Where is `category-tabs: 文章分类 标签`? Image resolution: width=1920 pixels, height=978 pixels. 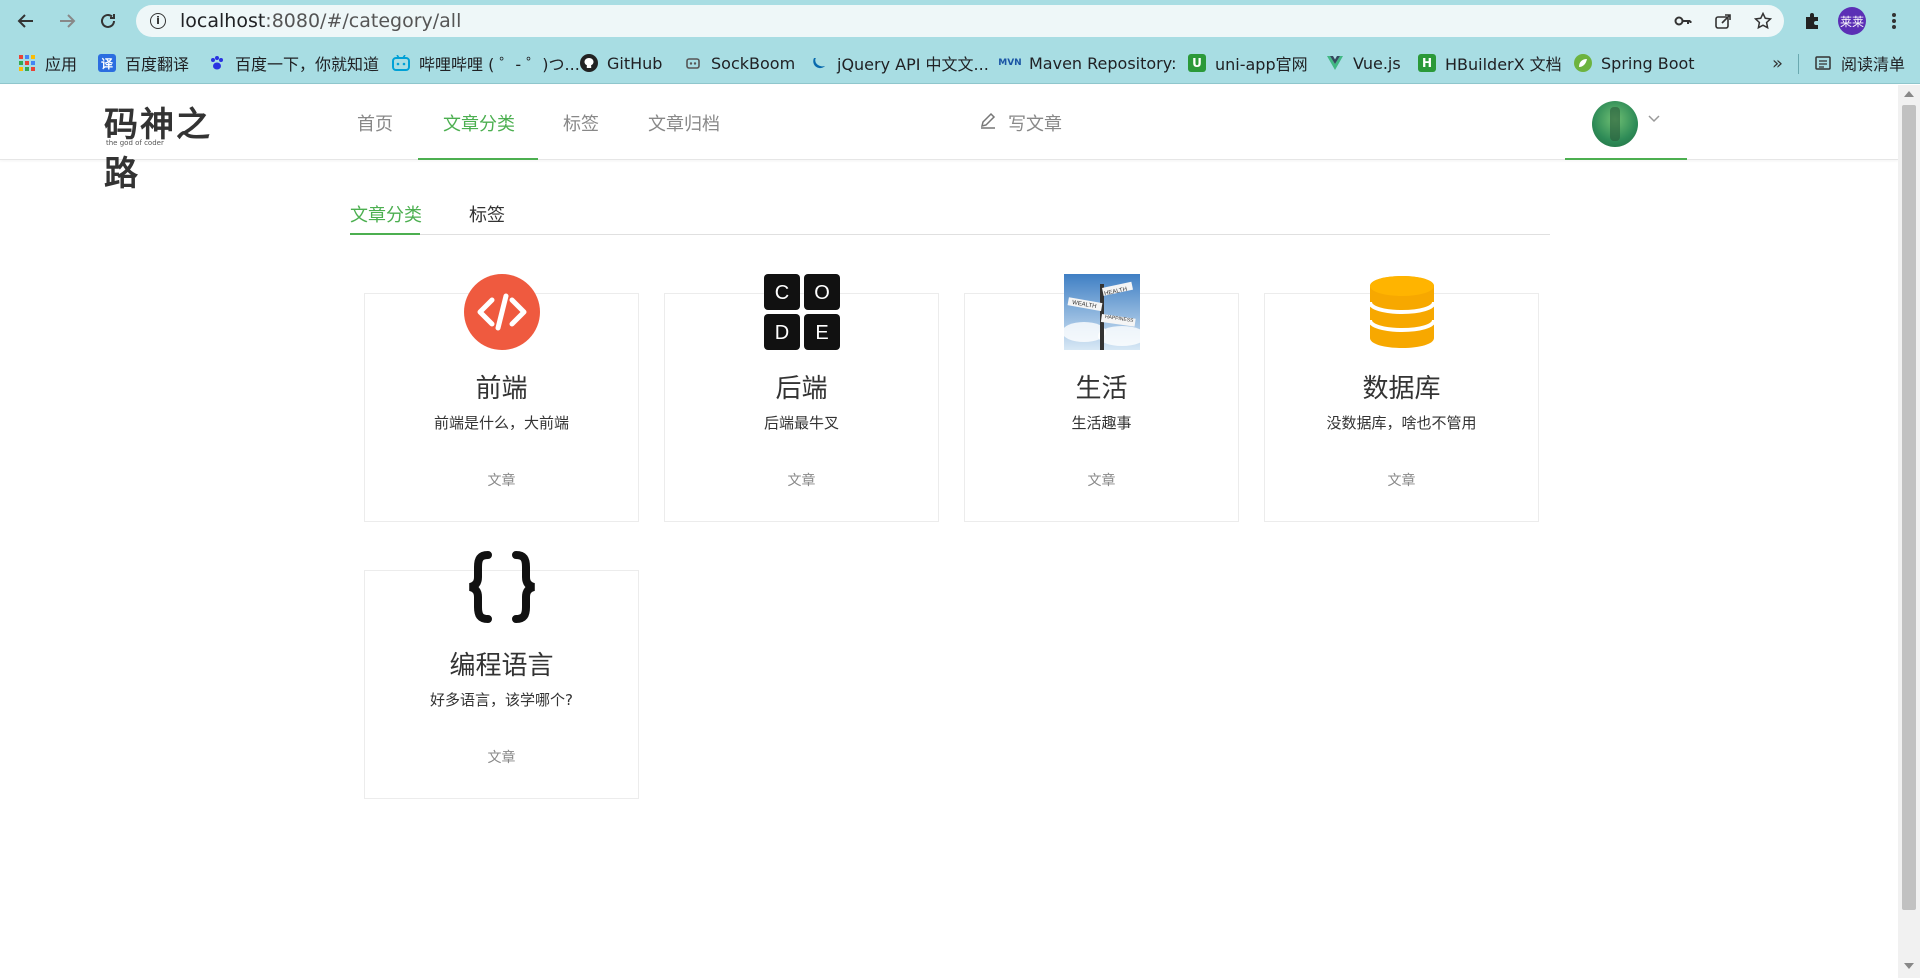 category-tabs: 文章分类 标签 is located at coordinates (950, 214).